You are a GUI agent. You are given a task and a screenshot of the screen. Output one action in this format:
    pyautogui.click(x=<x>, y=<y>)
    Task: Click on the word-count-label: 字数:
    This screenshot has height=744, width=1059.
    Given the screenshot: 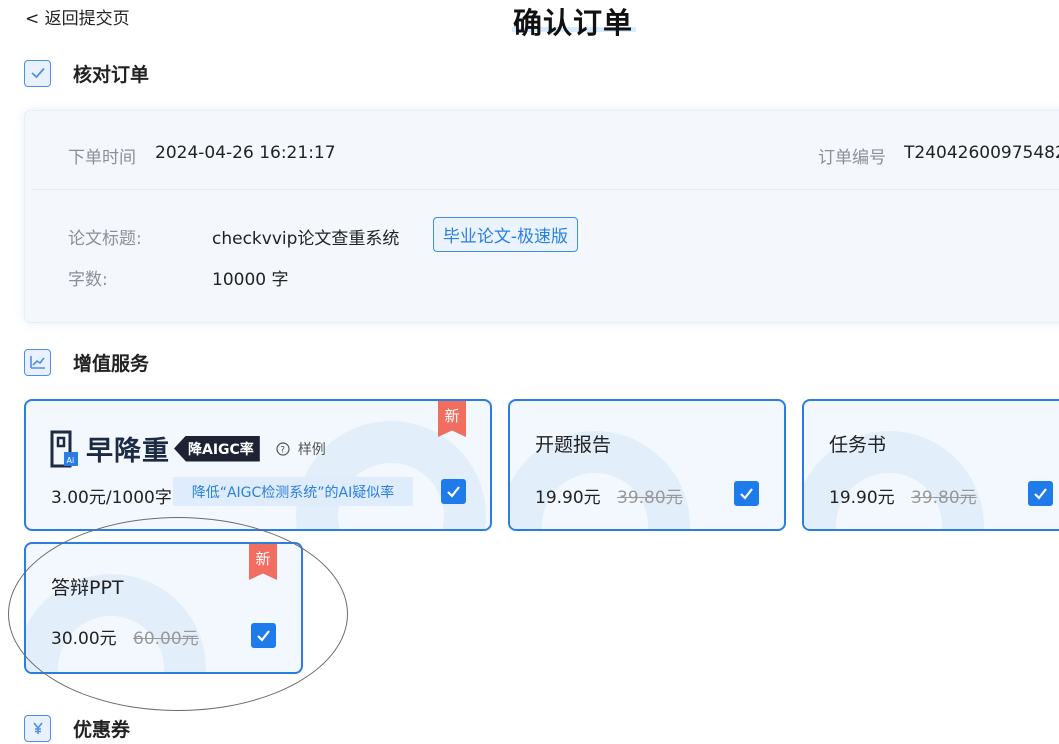 What is the action you would take?
    pyautogui.click(x=88, y=280)
    